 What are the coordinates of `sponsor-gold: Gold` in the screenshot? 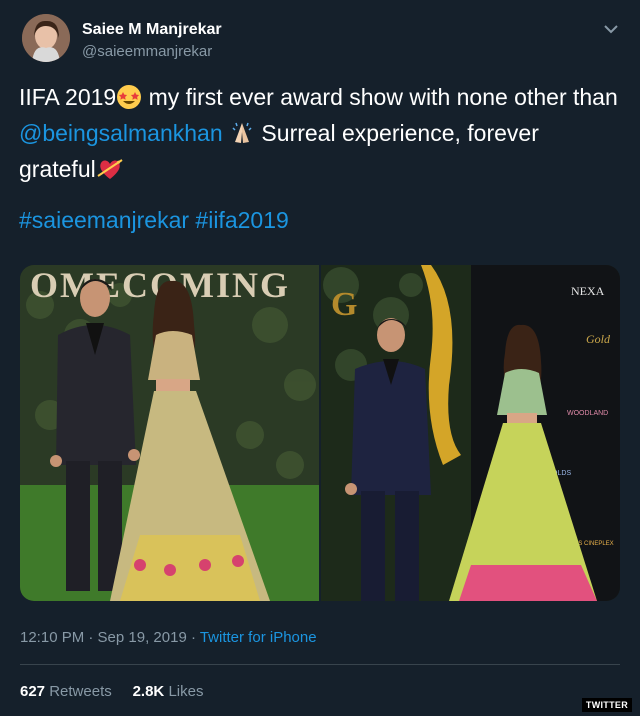 It's located at (598, 339).